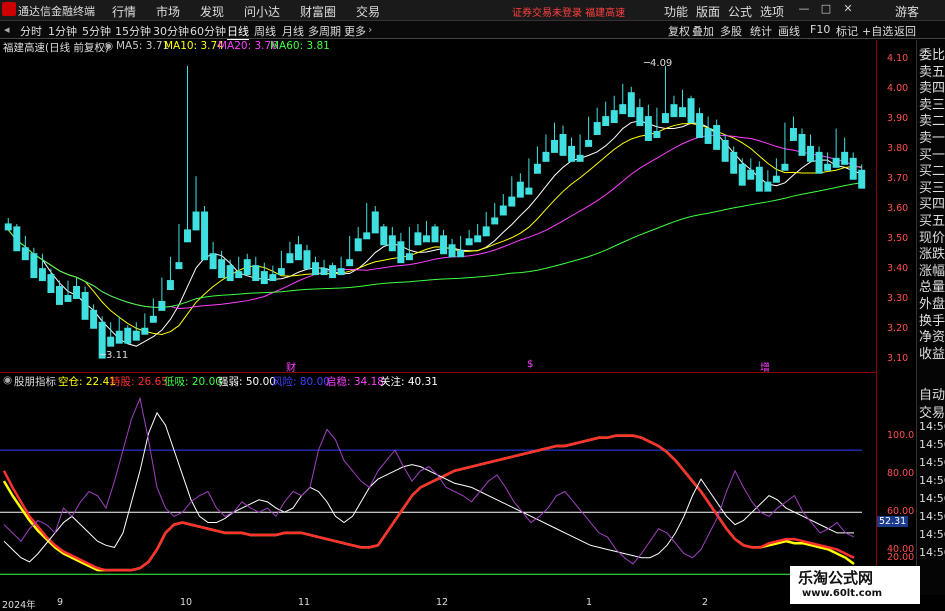 This screenshot has height=611, width=945. Describe the element at coordinates (324, 31) in the screenshot. I see `period-multi: 多周期` at that location.